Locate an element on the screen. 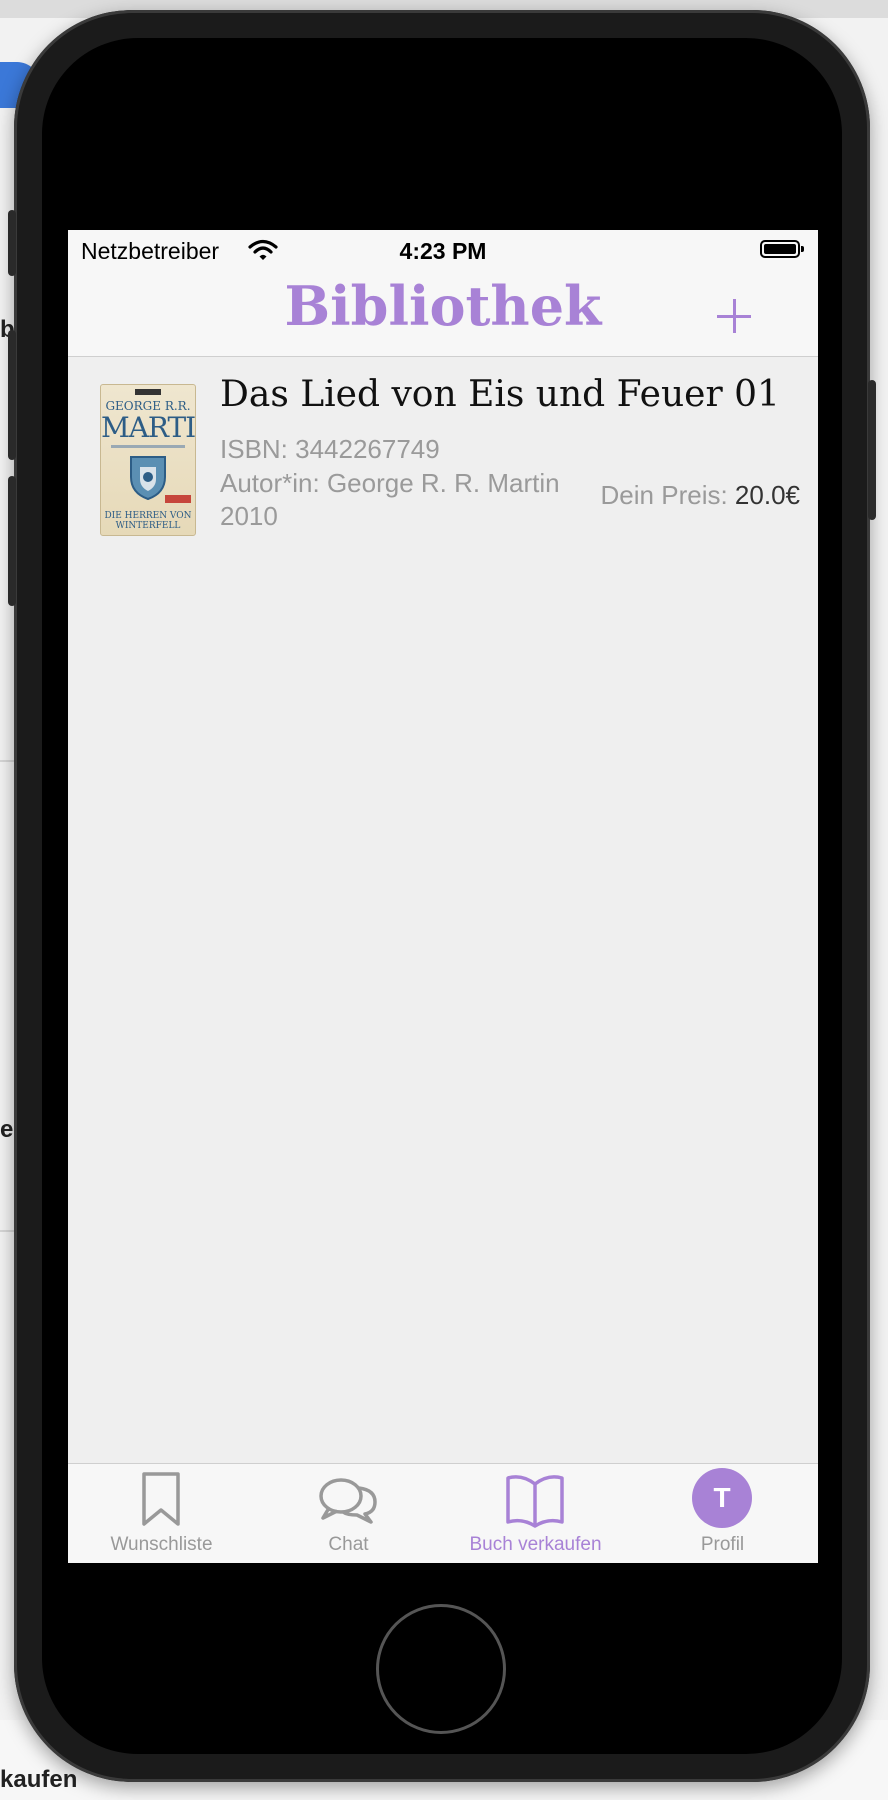 This screenshot has width=888, height=1800. volume-down-button is located at coordinates (12, 541).